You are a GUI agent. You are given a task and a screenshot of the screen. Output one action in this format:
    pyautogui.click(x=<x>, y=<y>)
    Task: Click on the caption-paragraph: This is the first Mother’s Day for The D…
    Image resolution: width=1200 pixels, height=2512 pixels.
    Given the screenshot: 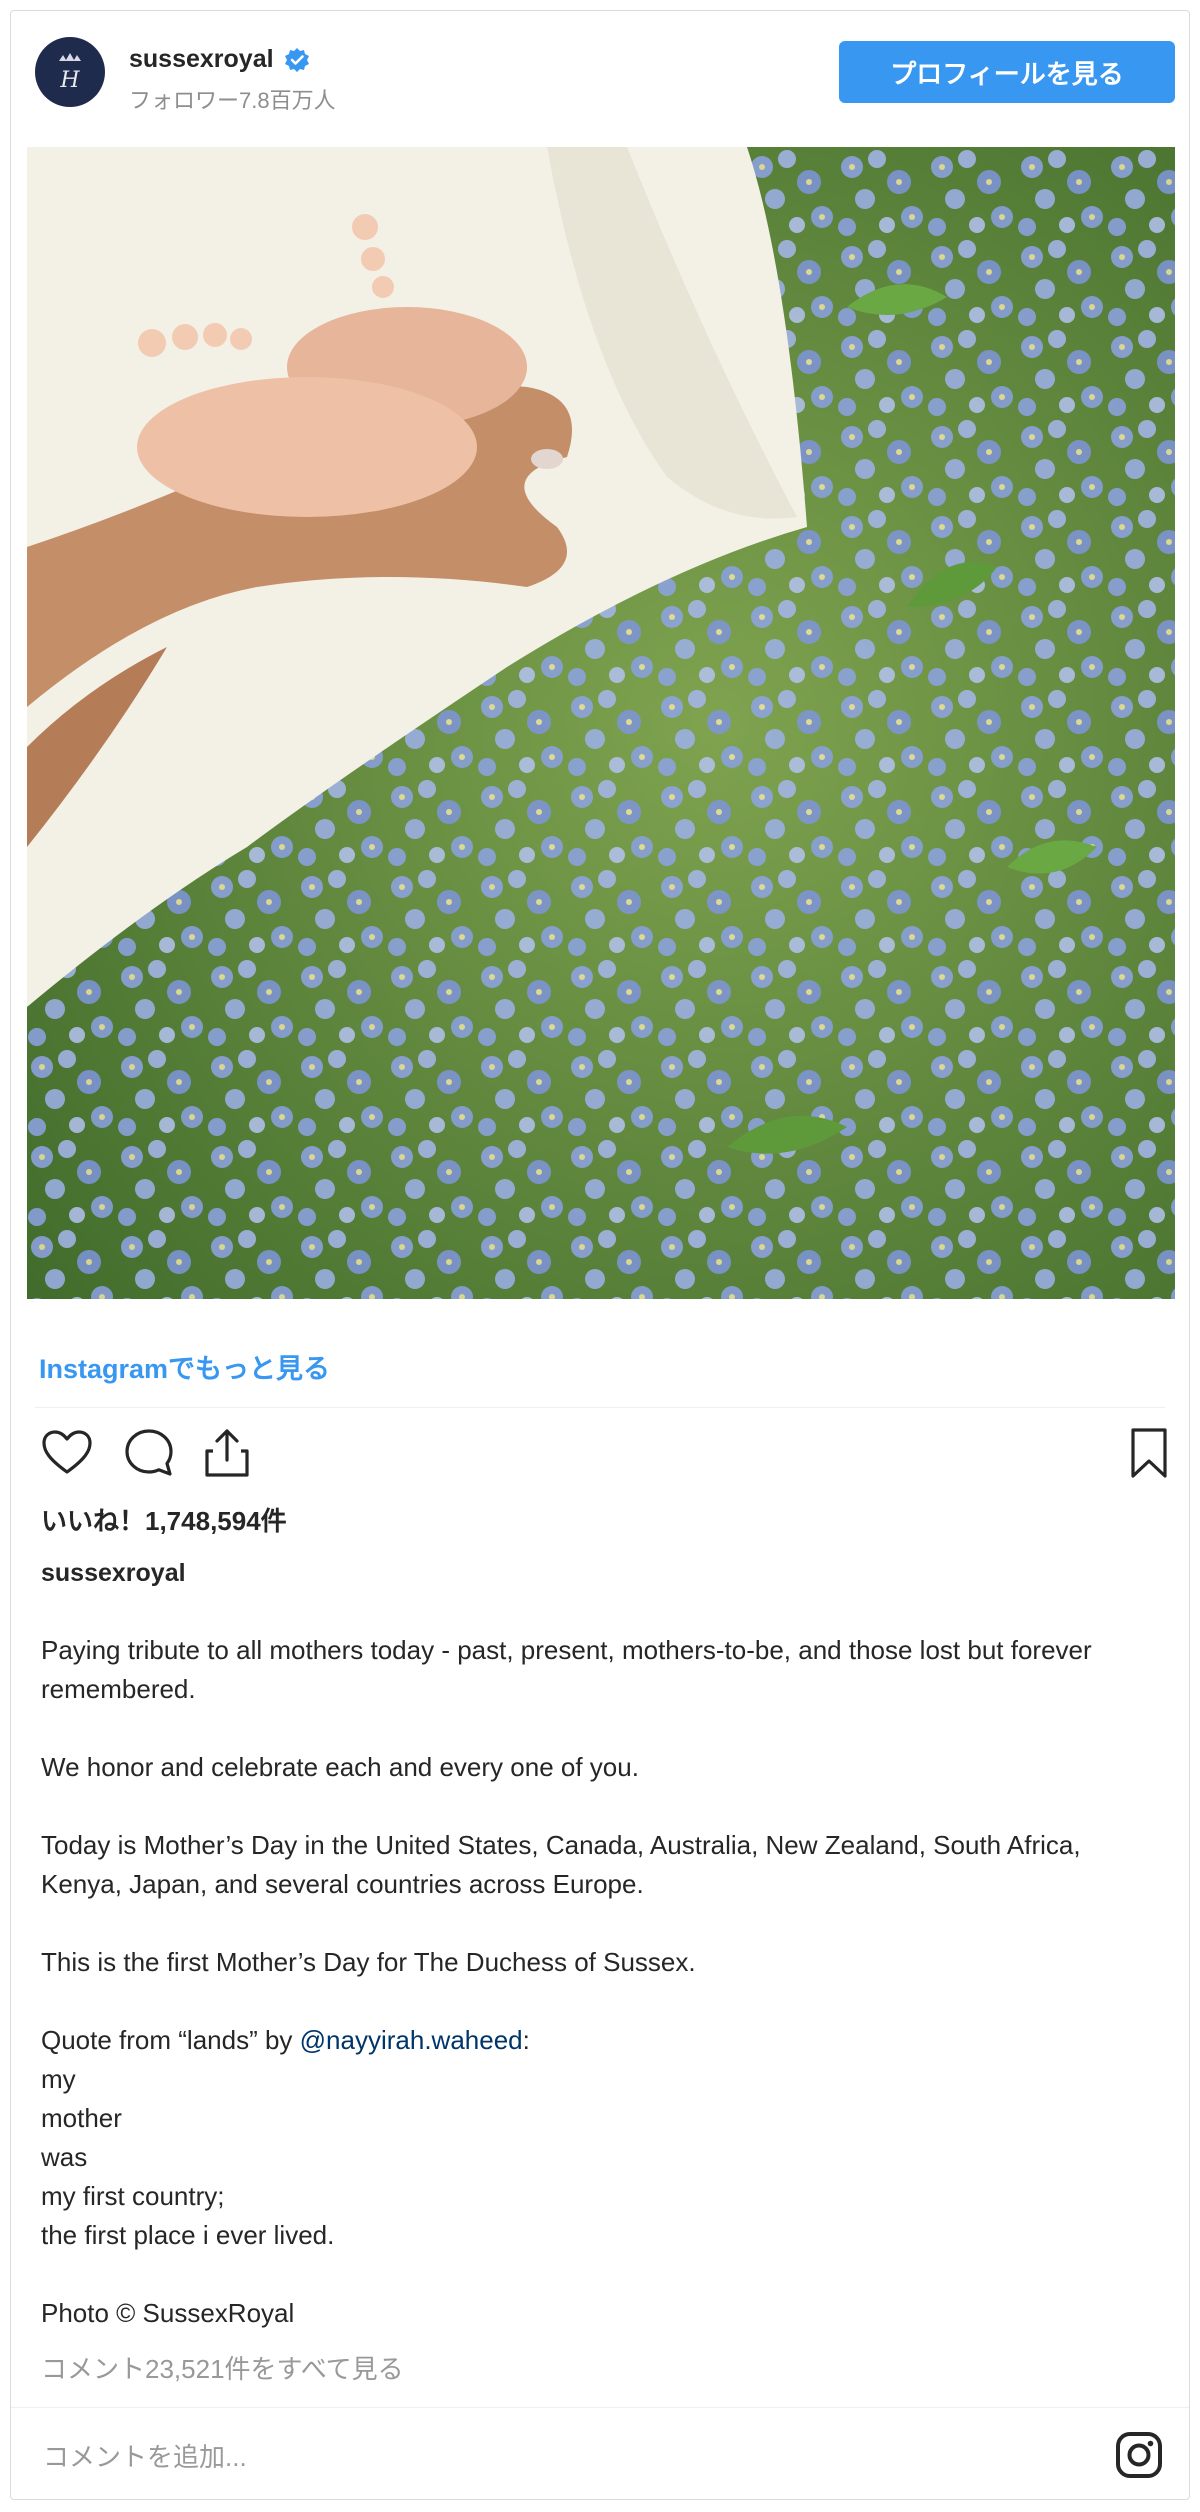 What is the action you would take?
    pyautogui.click(x=368, y=1962)
    